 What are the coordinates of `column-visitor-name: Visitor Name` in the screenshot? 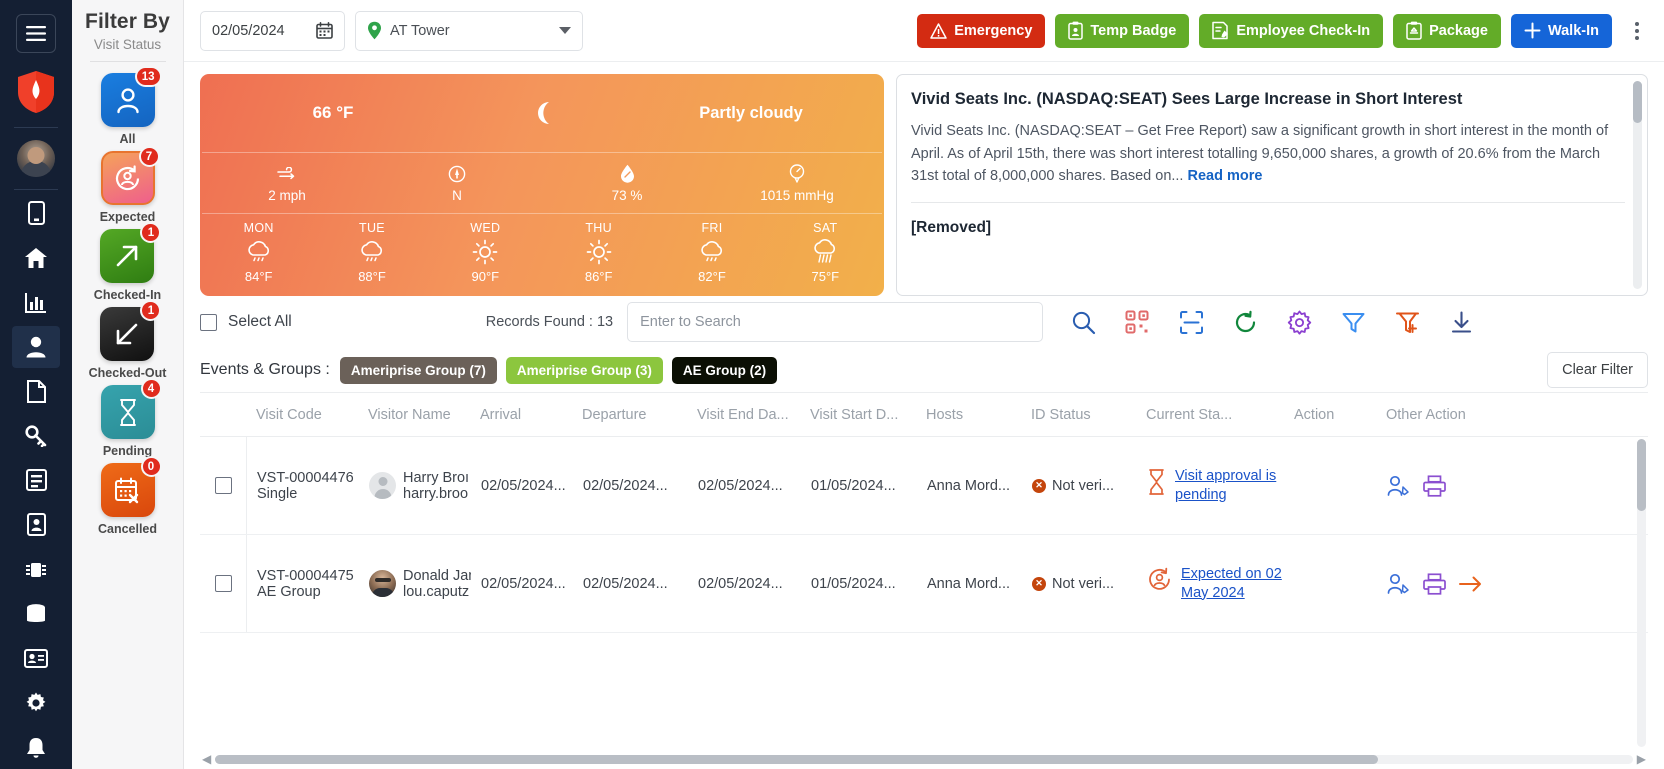 It's located at (414, 415).